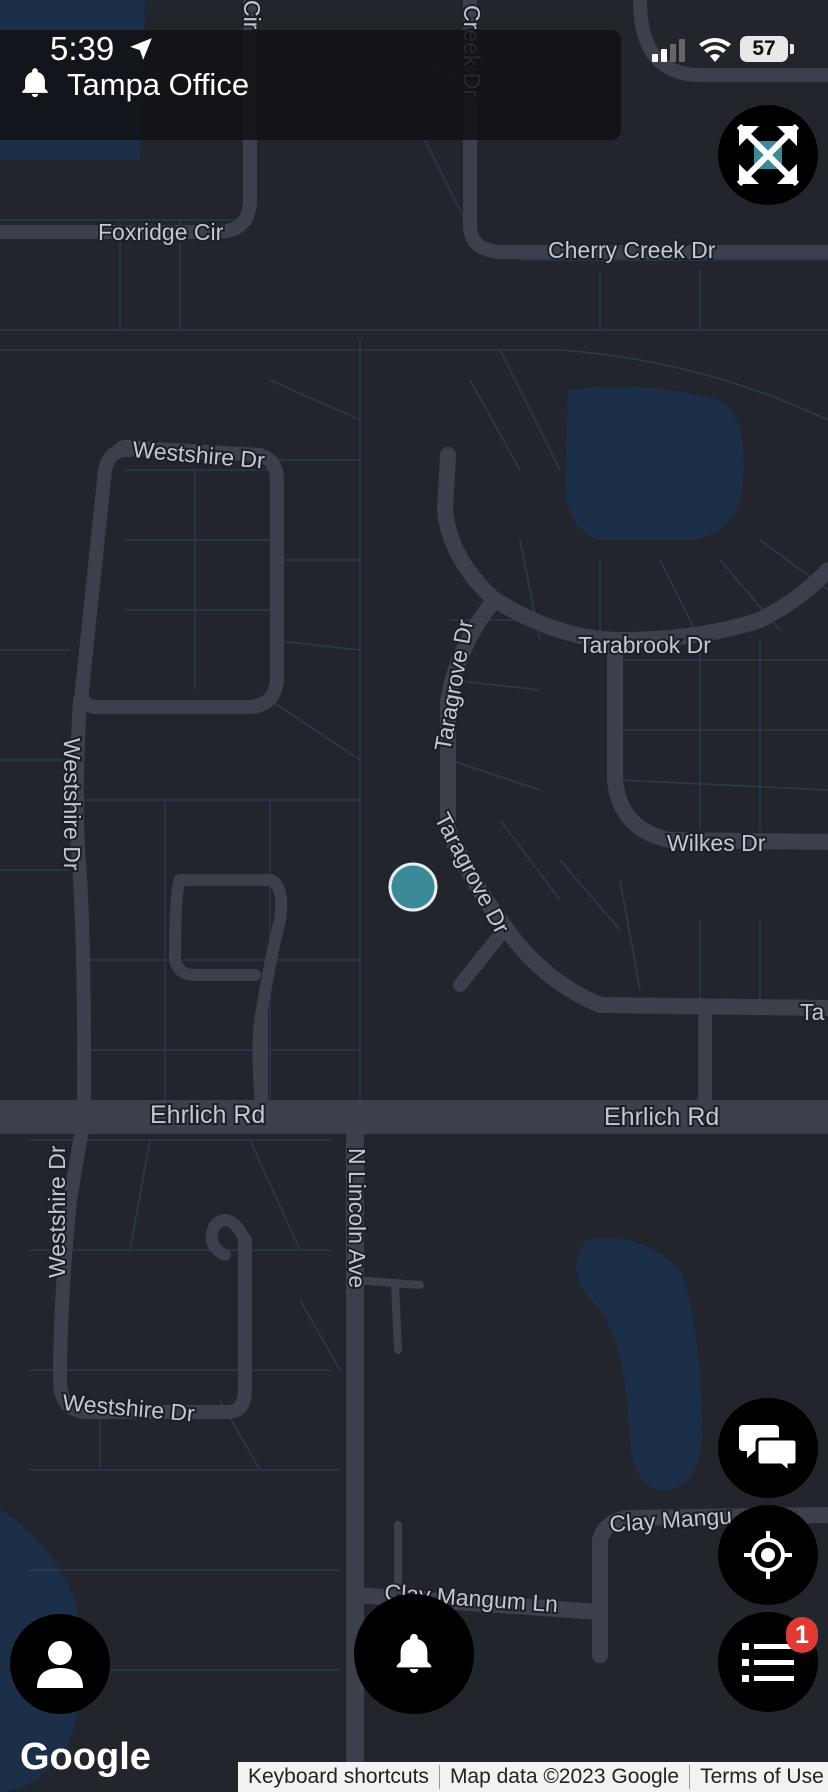  What do you see at coordinates (768, 1662) in the screenshot?
I see `list-icon` at bounding box center [768, 1662].